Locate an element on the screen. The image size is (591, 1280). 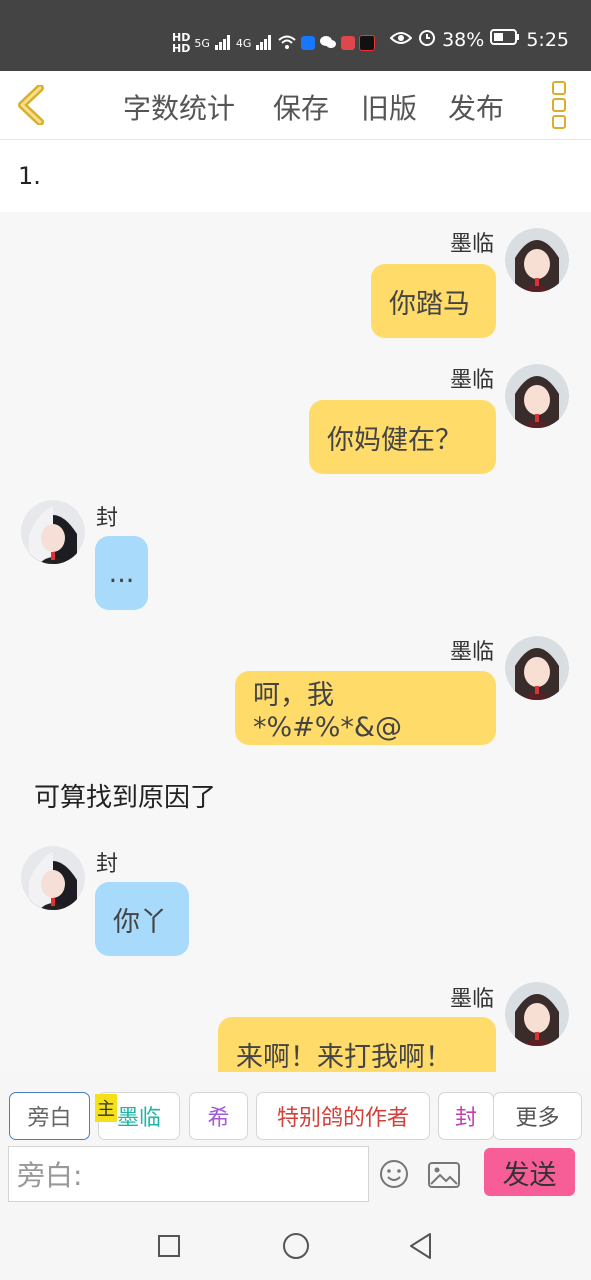
editor-toolbar: 字数统计 保存 旧版 发布 is located at coordinates (295, 105).